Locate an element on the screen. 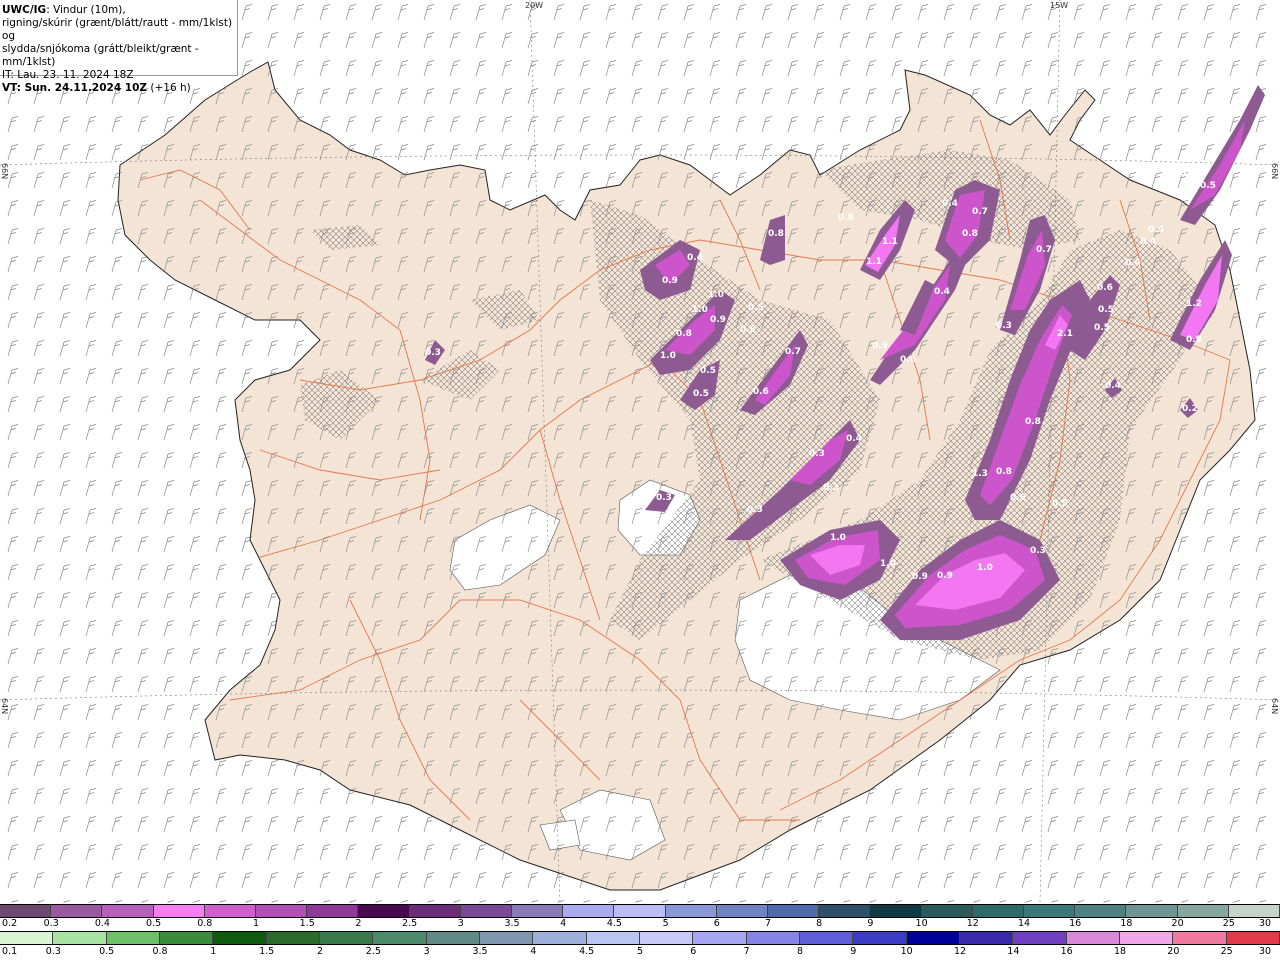 Image resolution: width=1280 pixels, height=960 pixels. legend_snow-label: 5 is located at coordinates (665, 923).